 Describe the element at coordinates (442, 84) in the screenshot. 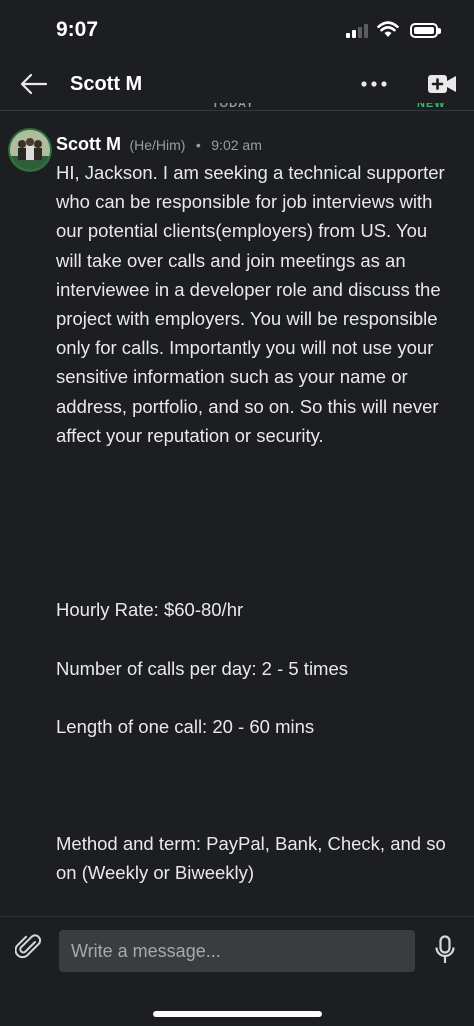

I see `video-call-icon` at that location.